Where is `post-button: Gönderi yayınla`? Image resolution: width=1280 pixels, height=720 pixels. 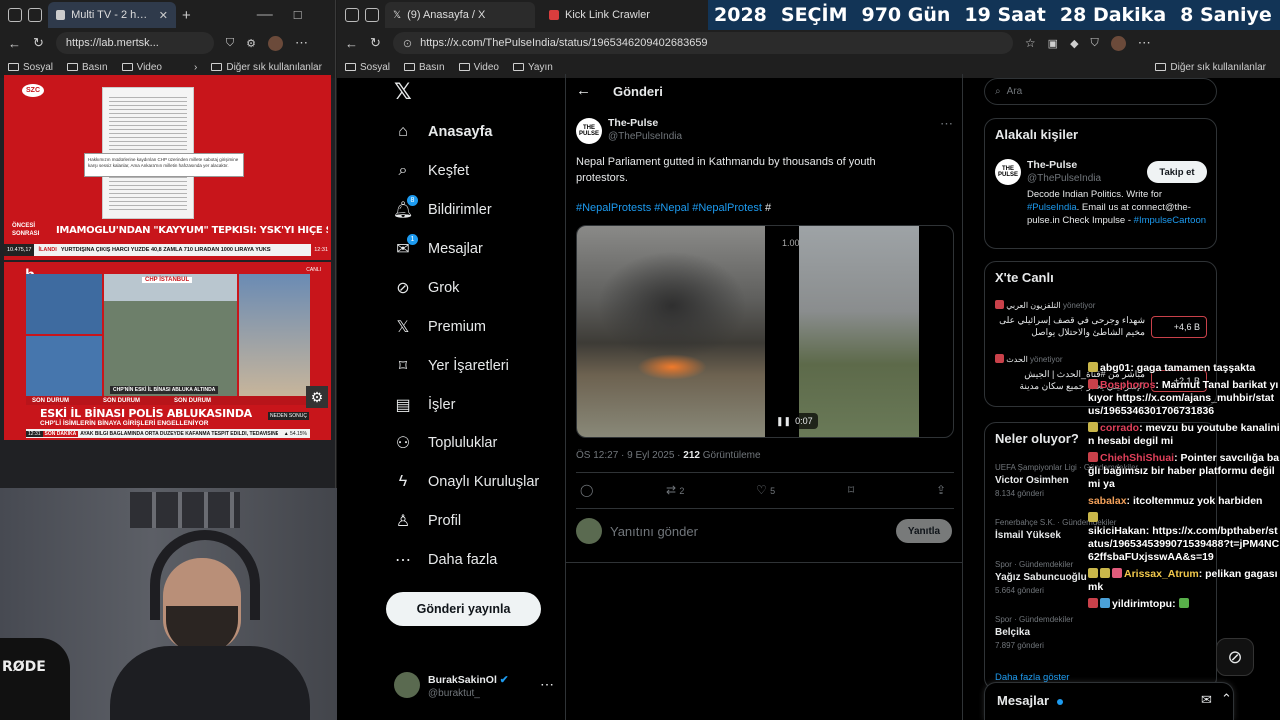
post-button: Gönderi yayınla is located at coordinates (463, 609).